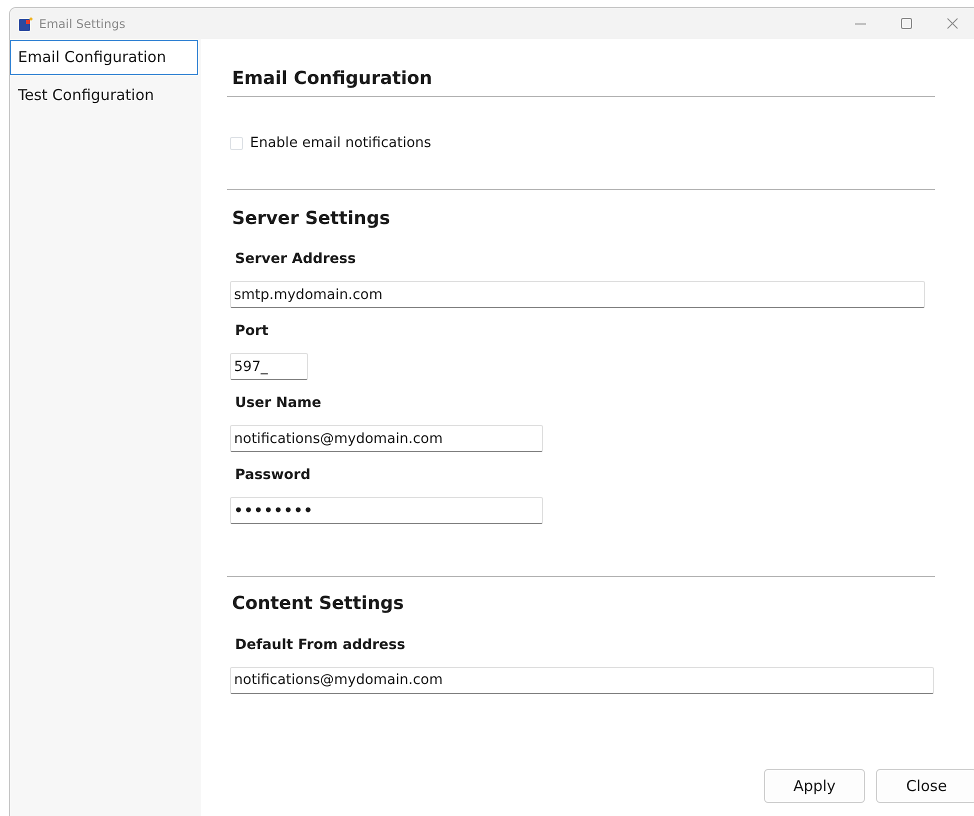 Image resolution: width=974 pixels, height=816 pixels. What do you see at coordinates (332, 79) in the screenshot?
I see `section-heading: Email Configuration` at bounding box center [332, 79].